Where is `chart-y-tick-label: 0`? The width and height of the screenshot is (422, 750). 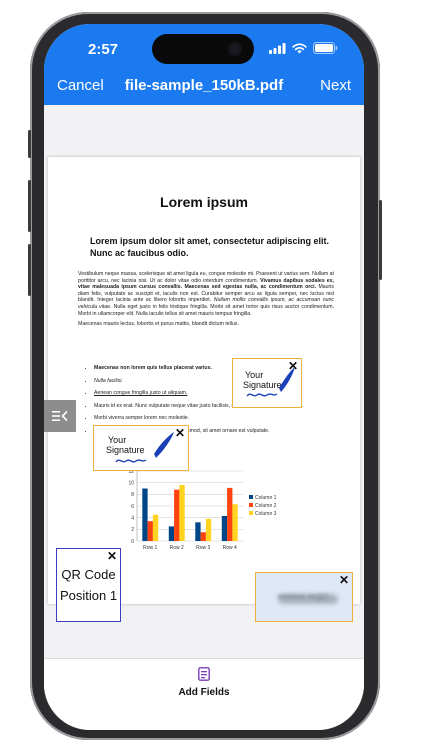 chart-y-tick-label: 0 is located at coordinates (132, 542).